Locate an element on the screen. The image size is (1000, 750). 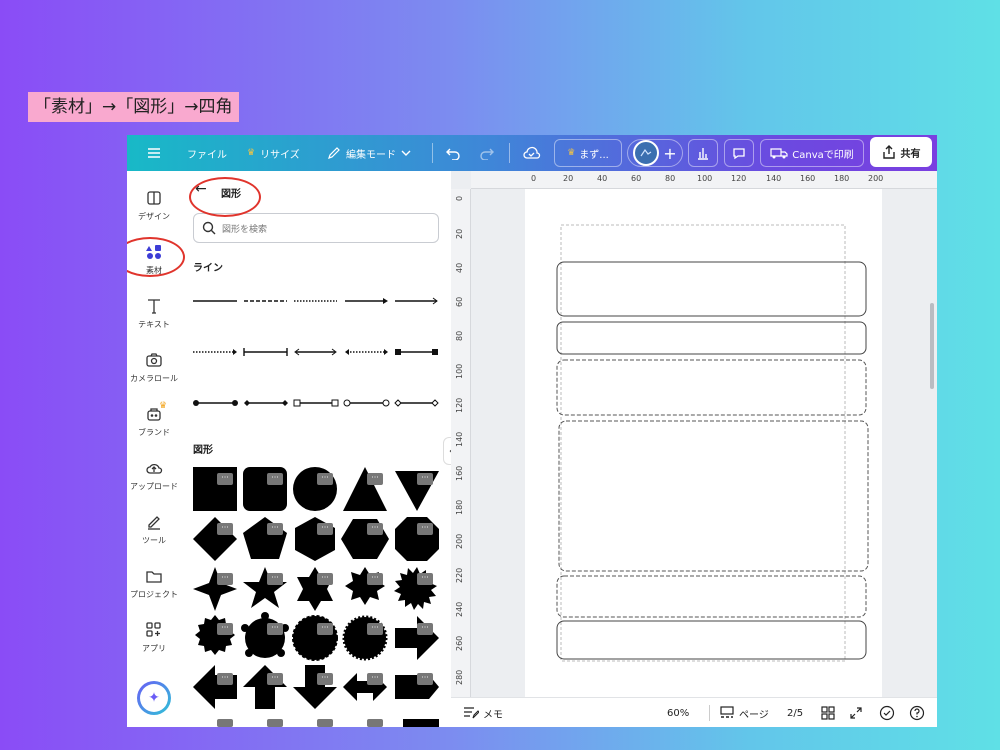
avatar-image-icon is located at coordinates (646, 152).